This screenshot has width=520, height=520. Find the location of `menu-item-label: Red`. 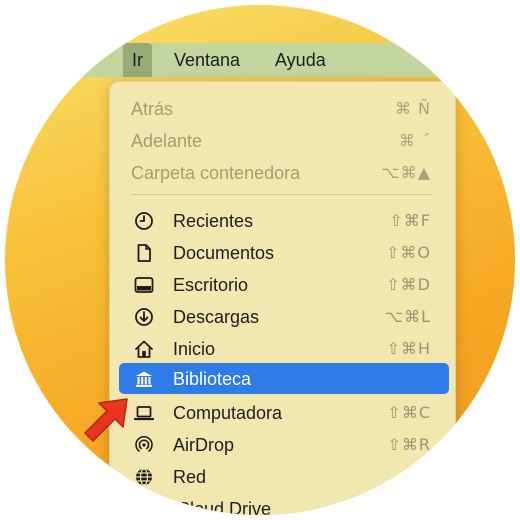

menu-item-label: Red is located at coordinates (190, 477).